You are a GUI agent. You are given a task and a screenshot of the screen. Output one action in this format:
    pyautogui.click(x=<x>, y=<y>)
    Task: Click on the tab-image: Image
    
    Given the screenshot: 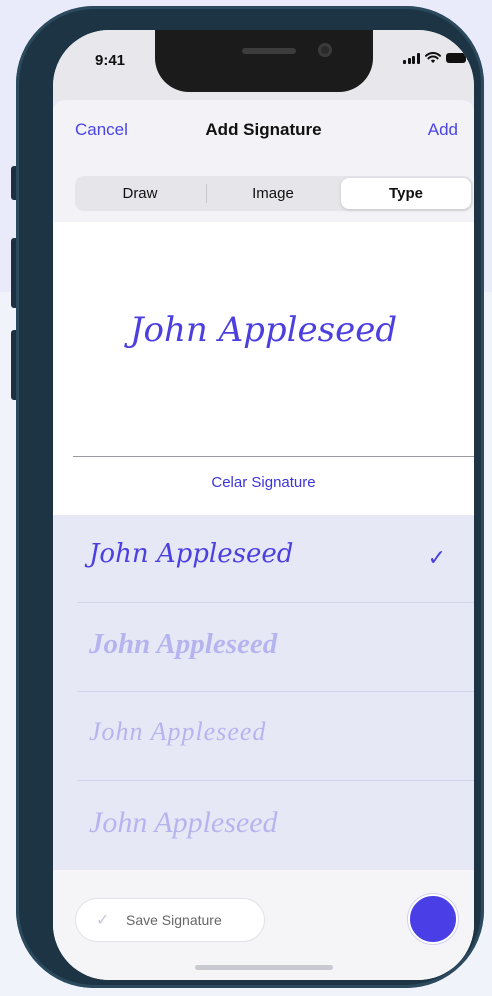 What is the action you would take?
    pyautogui.click(x=273, y=193)
    